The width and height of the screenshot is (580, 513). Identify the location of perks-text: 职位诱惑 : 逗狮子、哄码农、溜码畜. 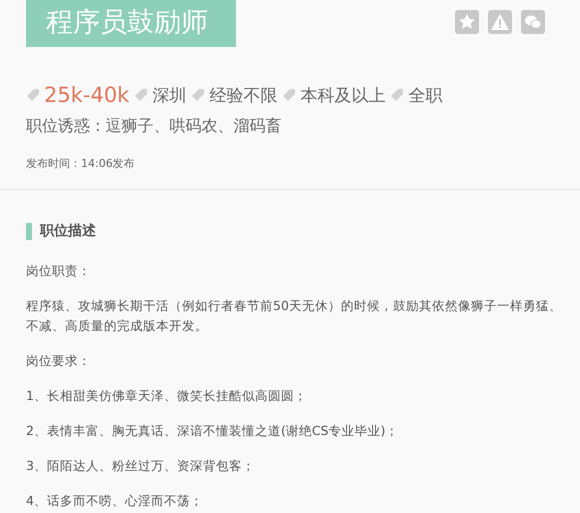
(154, 126).